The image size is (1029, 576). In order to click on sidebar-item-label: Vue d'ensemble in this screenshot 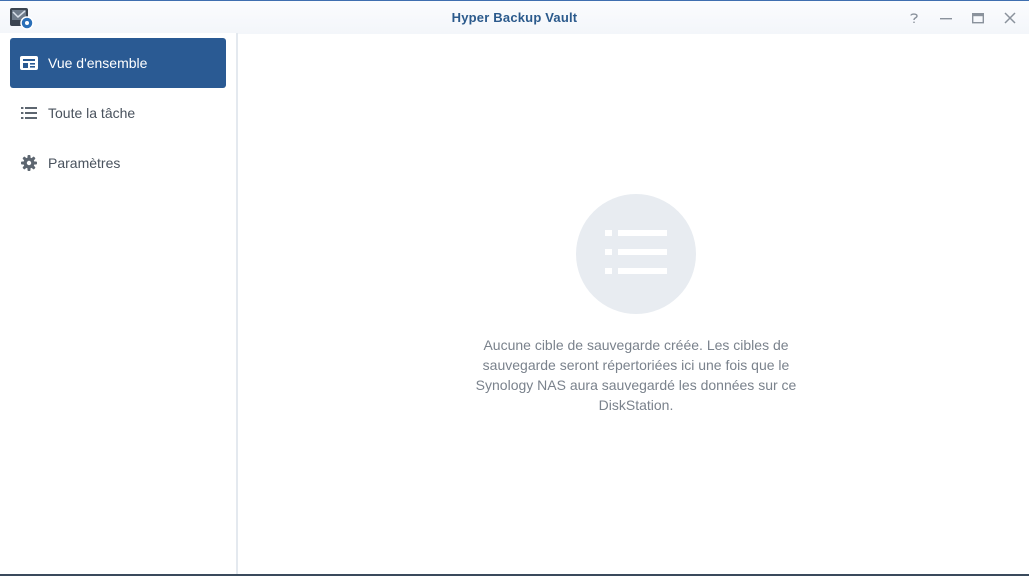, I will do `click(98, 63)`.